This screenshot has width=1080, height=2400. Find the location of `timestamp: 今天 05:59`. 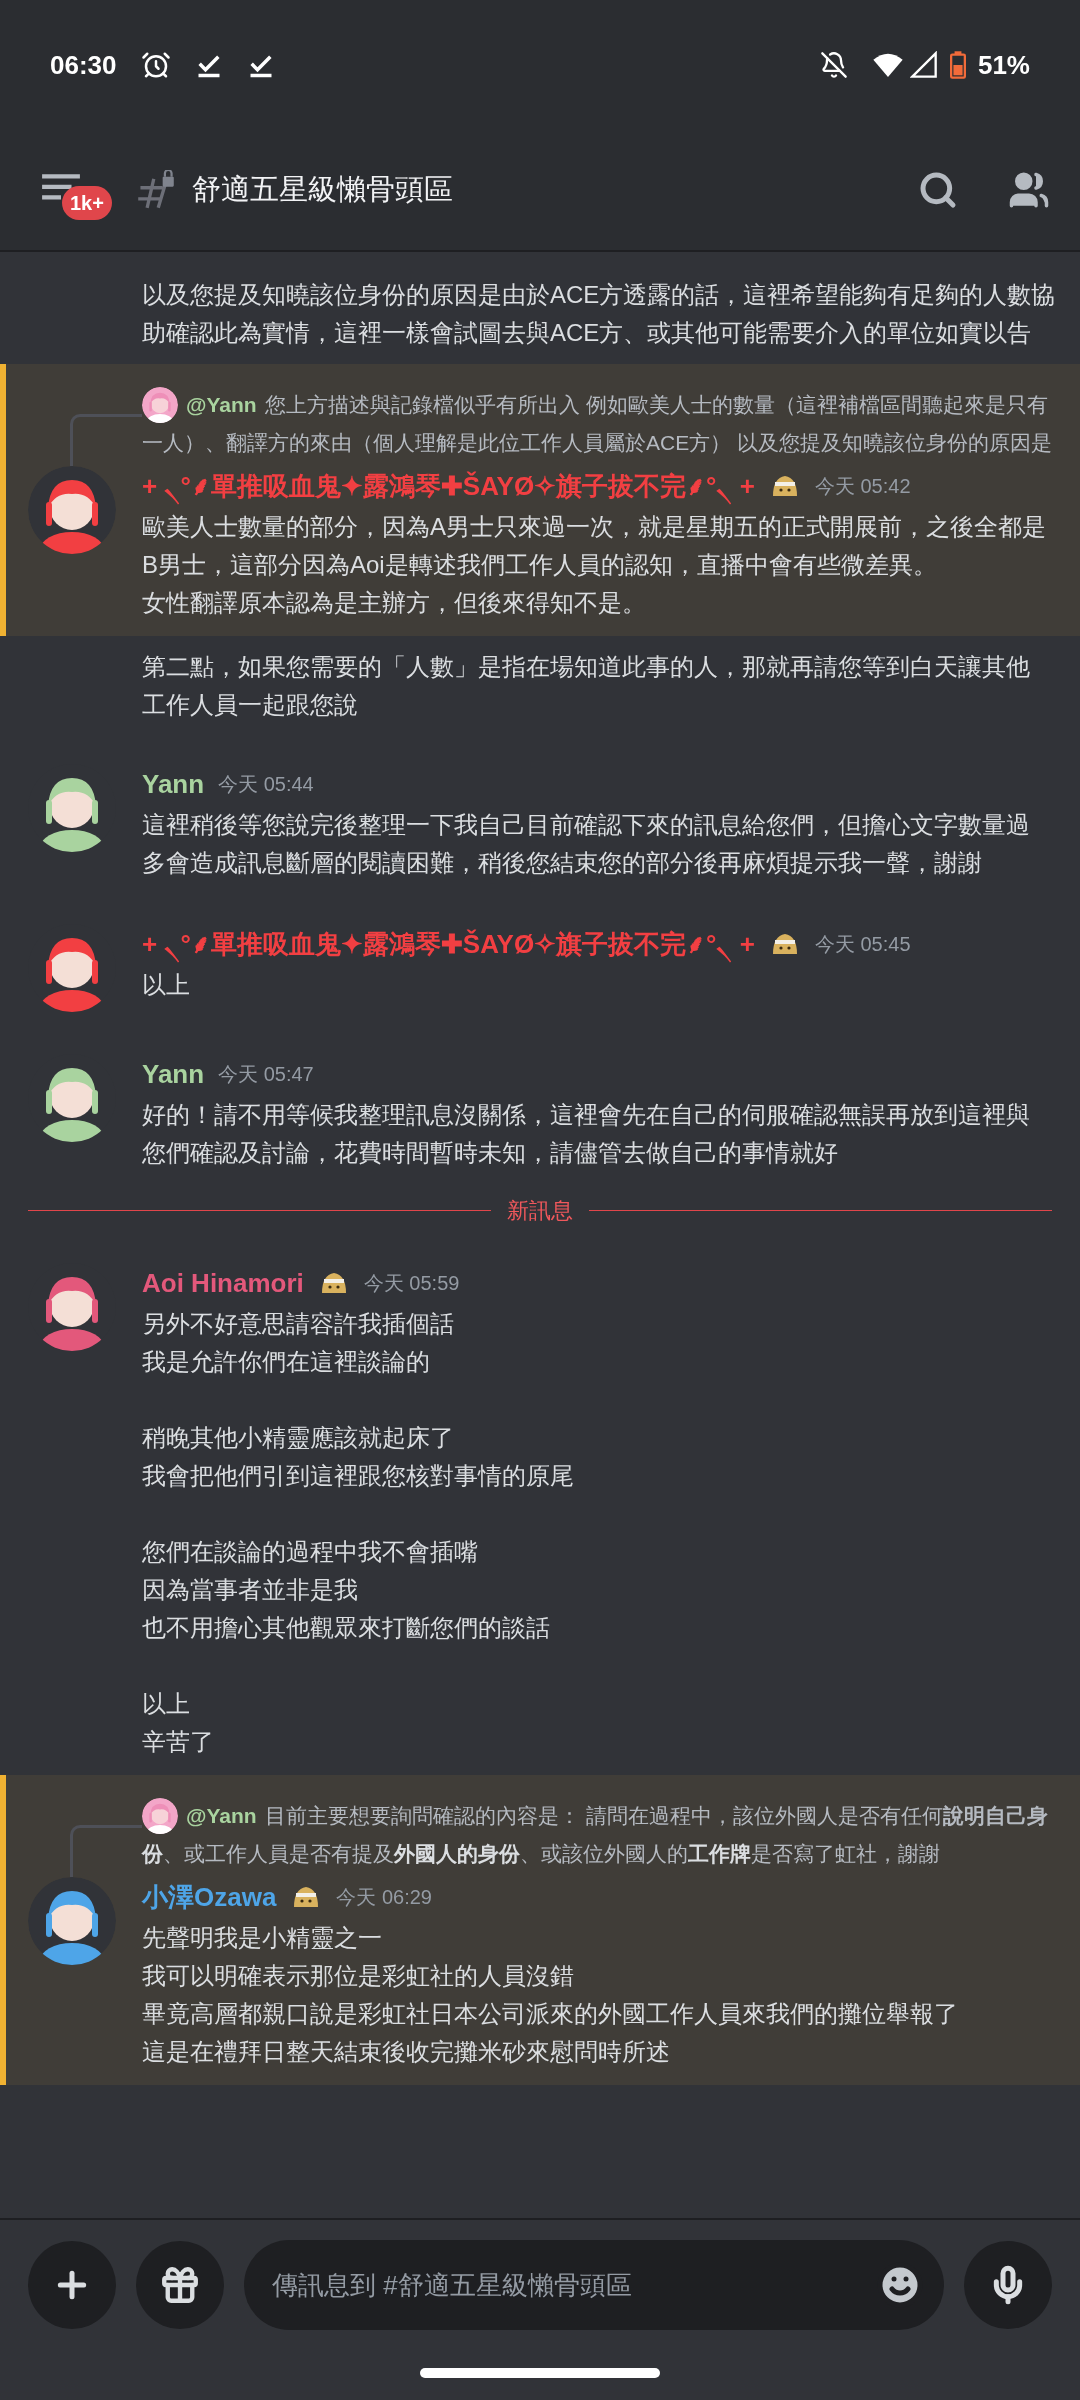

timestamp: 今天 05:59 is located at coordinates (411, 1283).